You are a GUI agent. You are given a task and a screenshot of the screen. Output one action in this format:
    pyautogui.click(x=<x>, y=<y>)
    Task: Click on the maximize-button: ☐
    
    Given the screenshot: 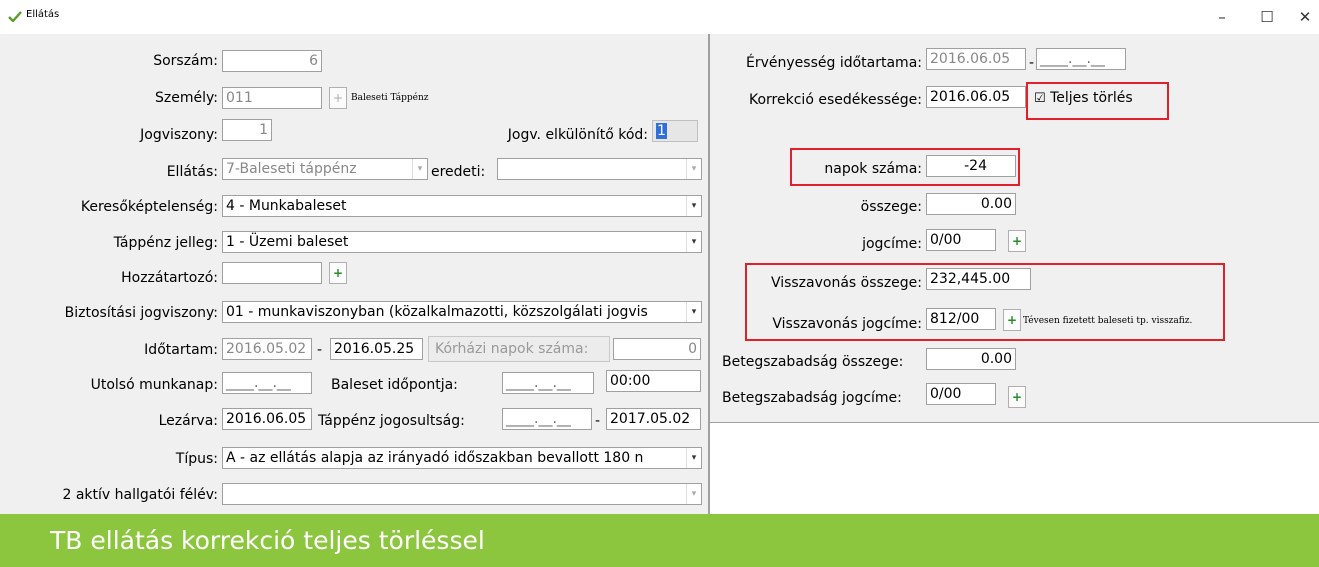 What is the action you would take?
    pyautogui.click(x=1267, y=17)
    